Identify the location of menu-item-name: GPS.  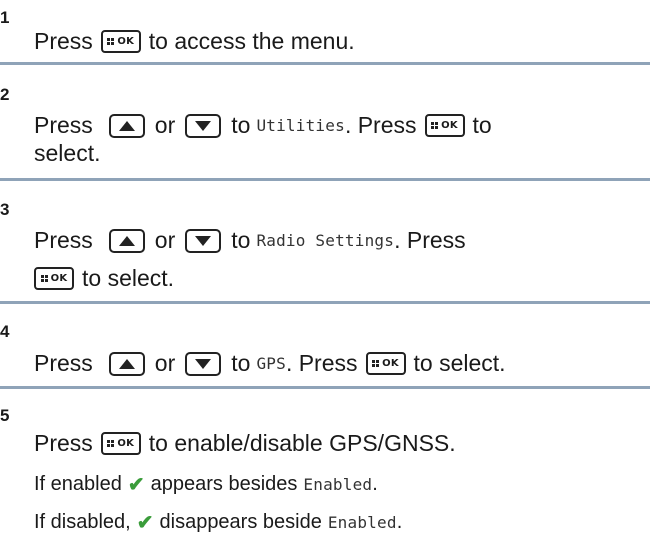
(271, 363).